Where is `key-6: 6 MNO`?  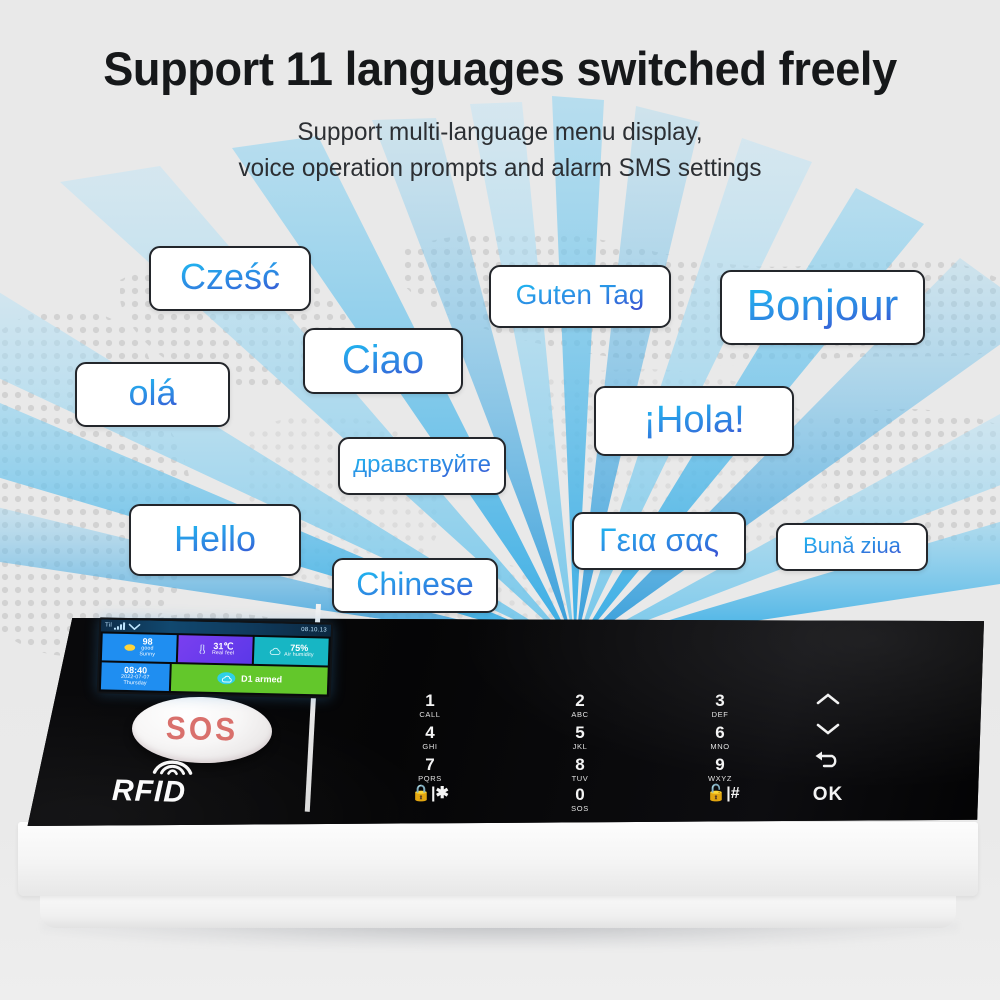 key-6: 6 MNO is located at coordinates (720, 737).